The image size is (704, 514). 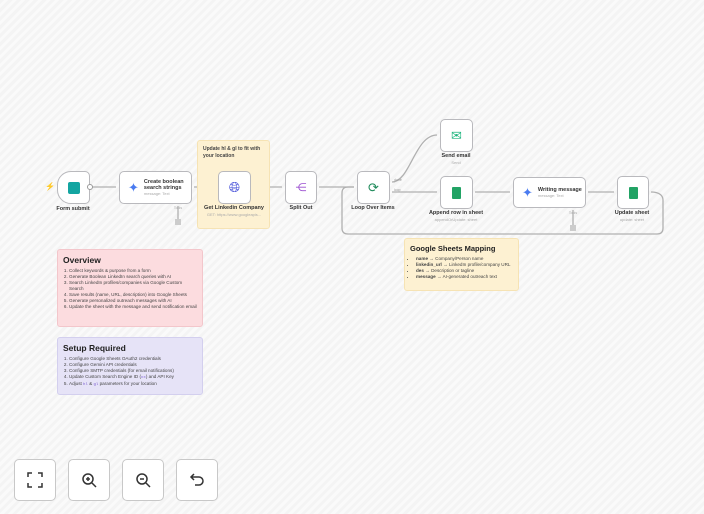 I want to click on node-sub: update: sheet, so click(x=632, y=219).